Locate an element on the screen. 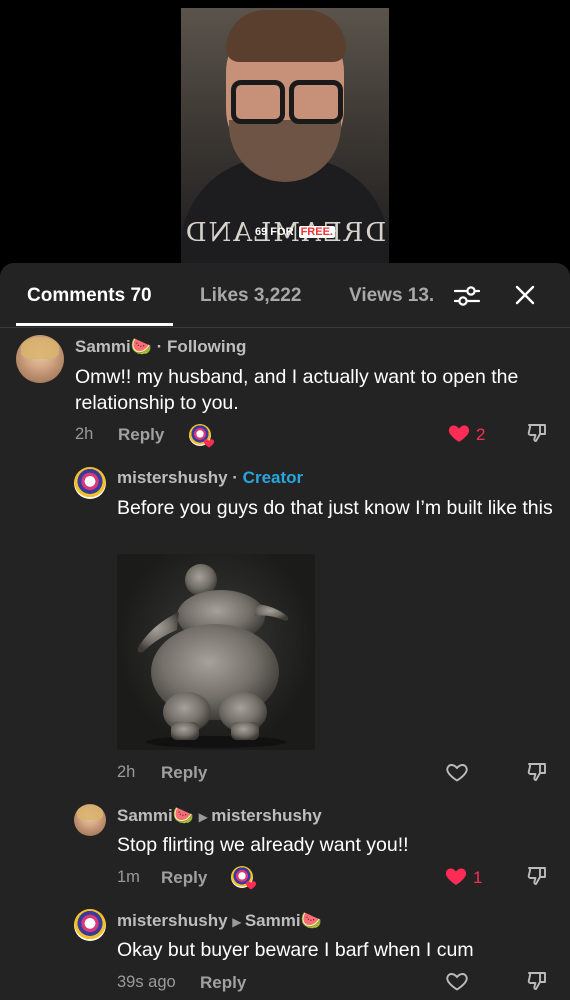  caption-highlight: FREE. is located at coordinates (316, 232).